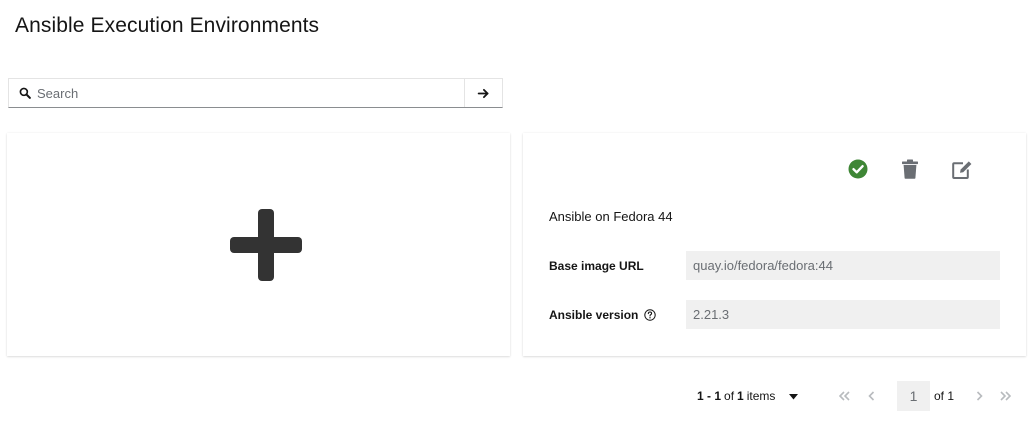 This screenshot has width=1030, height=431. I want to click on select-button, so click(858, 169).